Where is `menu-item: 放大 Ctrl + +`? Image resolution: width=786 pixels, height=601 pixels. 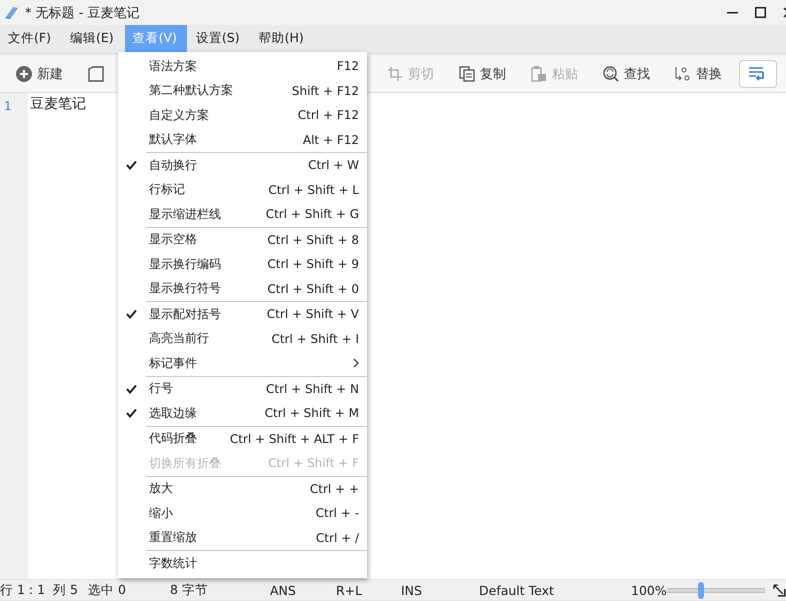 menu-item: 放大 Ctrl + + is located at coordinates (242, 488).